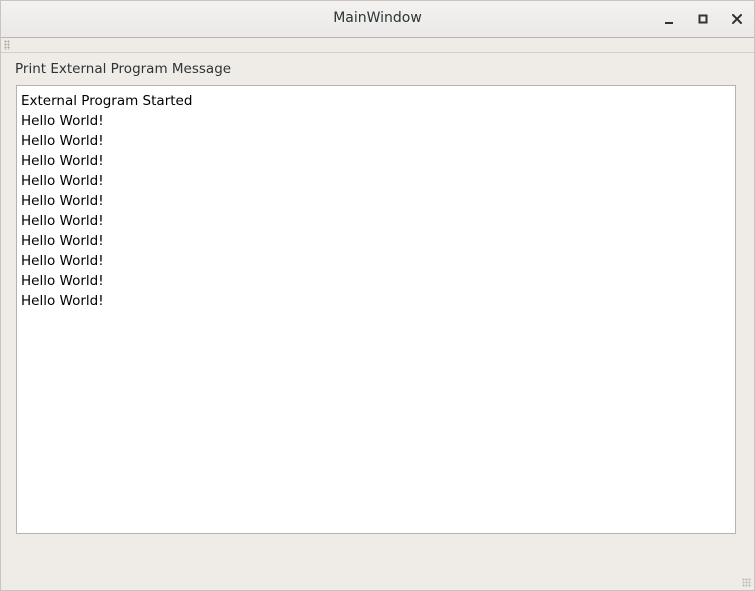  I want to click on close-icon, so click(737, 19).